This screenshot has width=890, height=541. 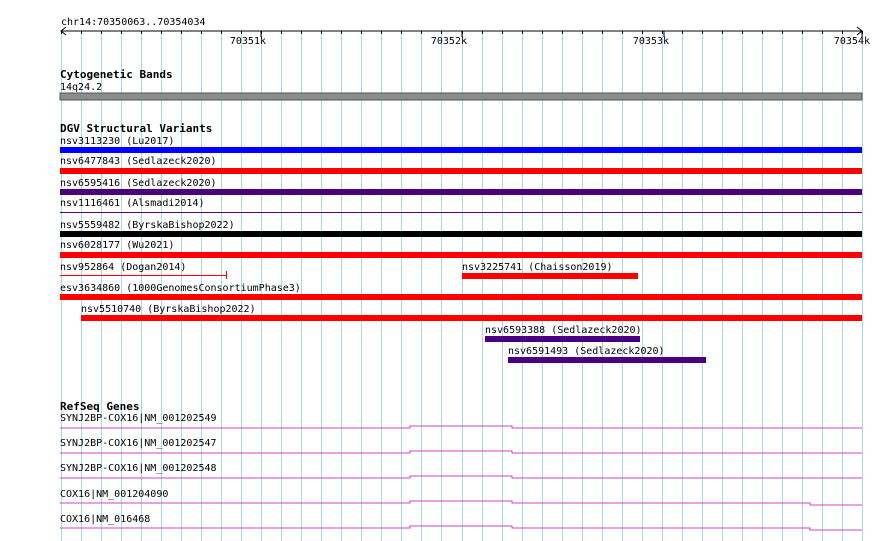 What do you see at coordinates (132, 203) in the screenshot?
I see `feature-label: nsv1116461 (Alsmadi2014)` at bounding box center [132, 203].